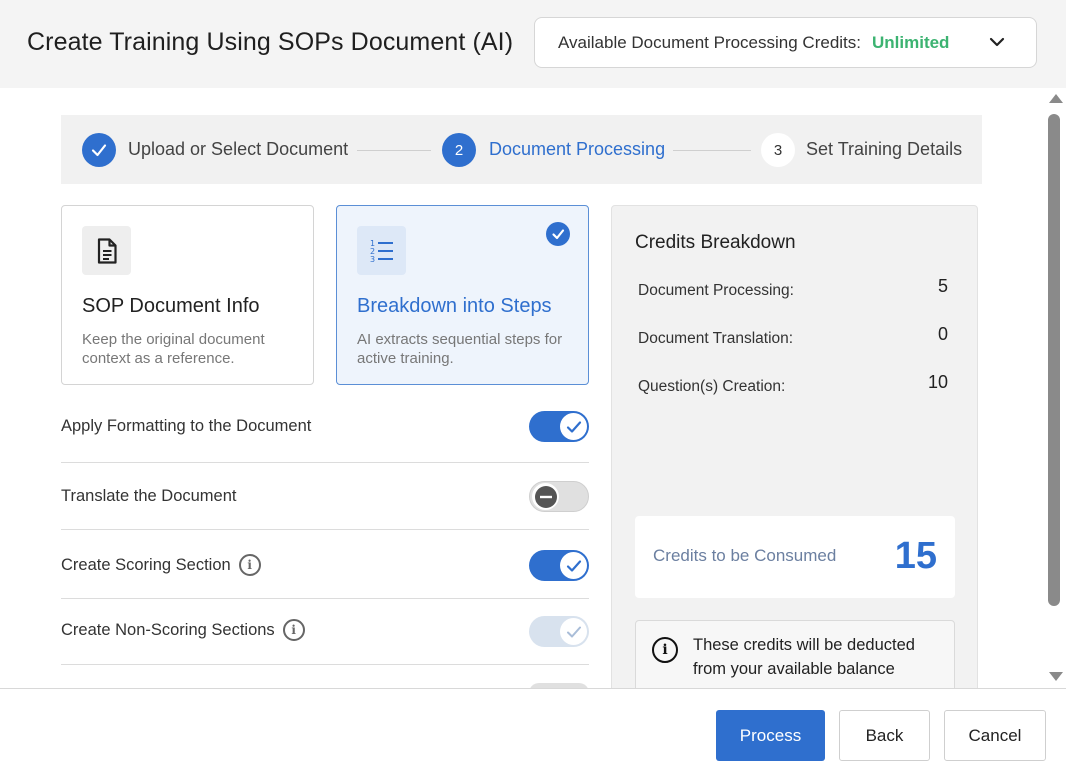 The height and width of the screenshot is (782, 1066). Describe the element at coordinates (533, 735) in the screenshot. I see `modal-footer: Process Back Cancel` at that location.